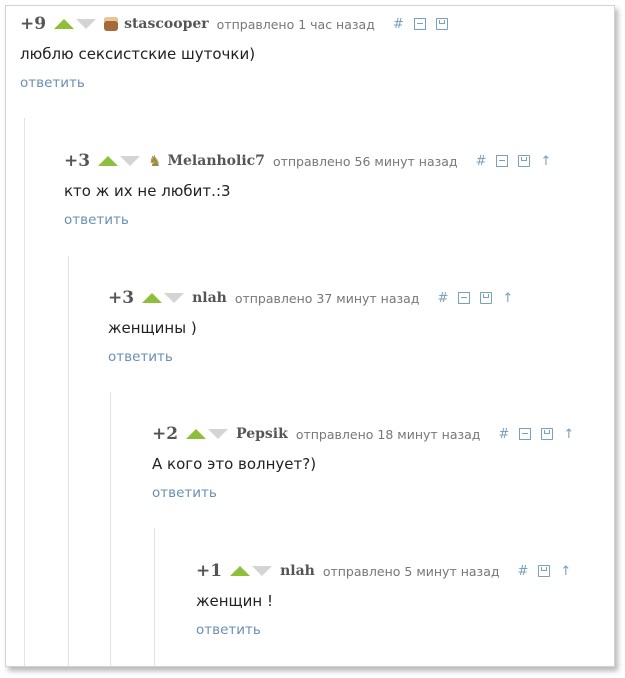 This screenshot has width=625, height=678. I want to click on timestamp: 1 час назад, so click(336, 24).